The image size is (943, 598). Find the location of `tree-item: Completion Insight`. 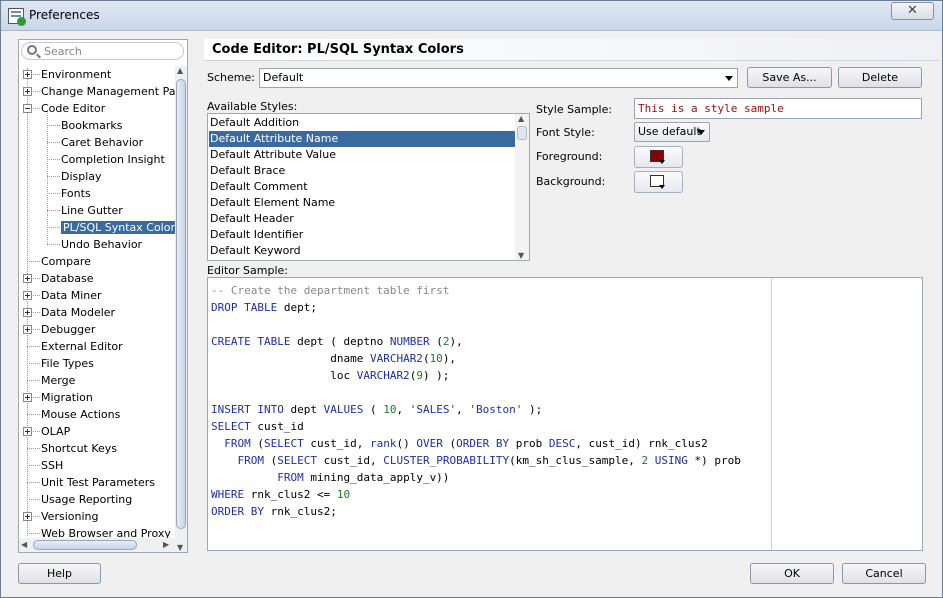

tree-item: Completion Insight is located at coordinates (113, 159).